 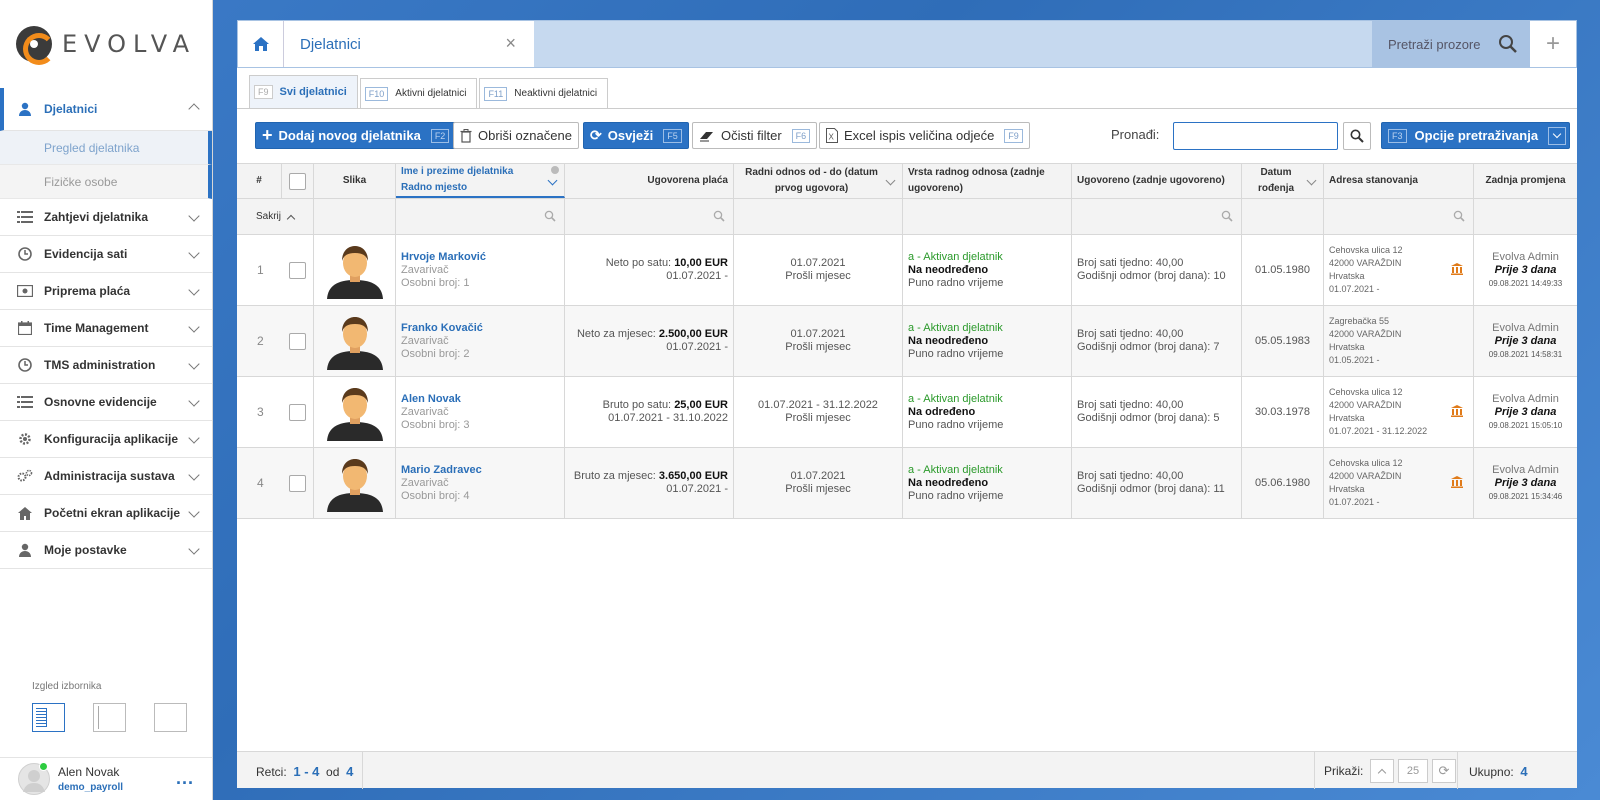 What do you see at coordinates (649, 216) in the screenshot?
I see `filter-salary` at bounding box center [649, 216].